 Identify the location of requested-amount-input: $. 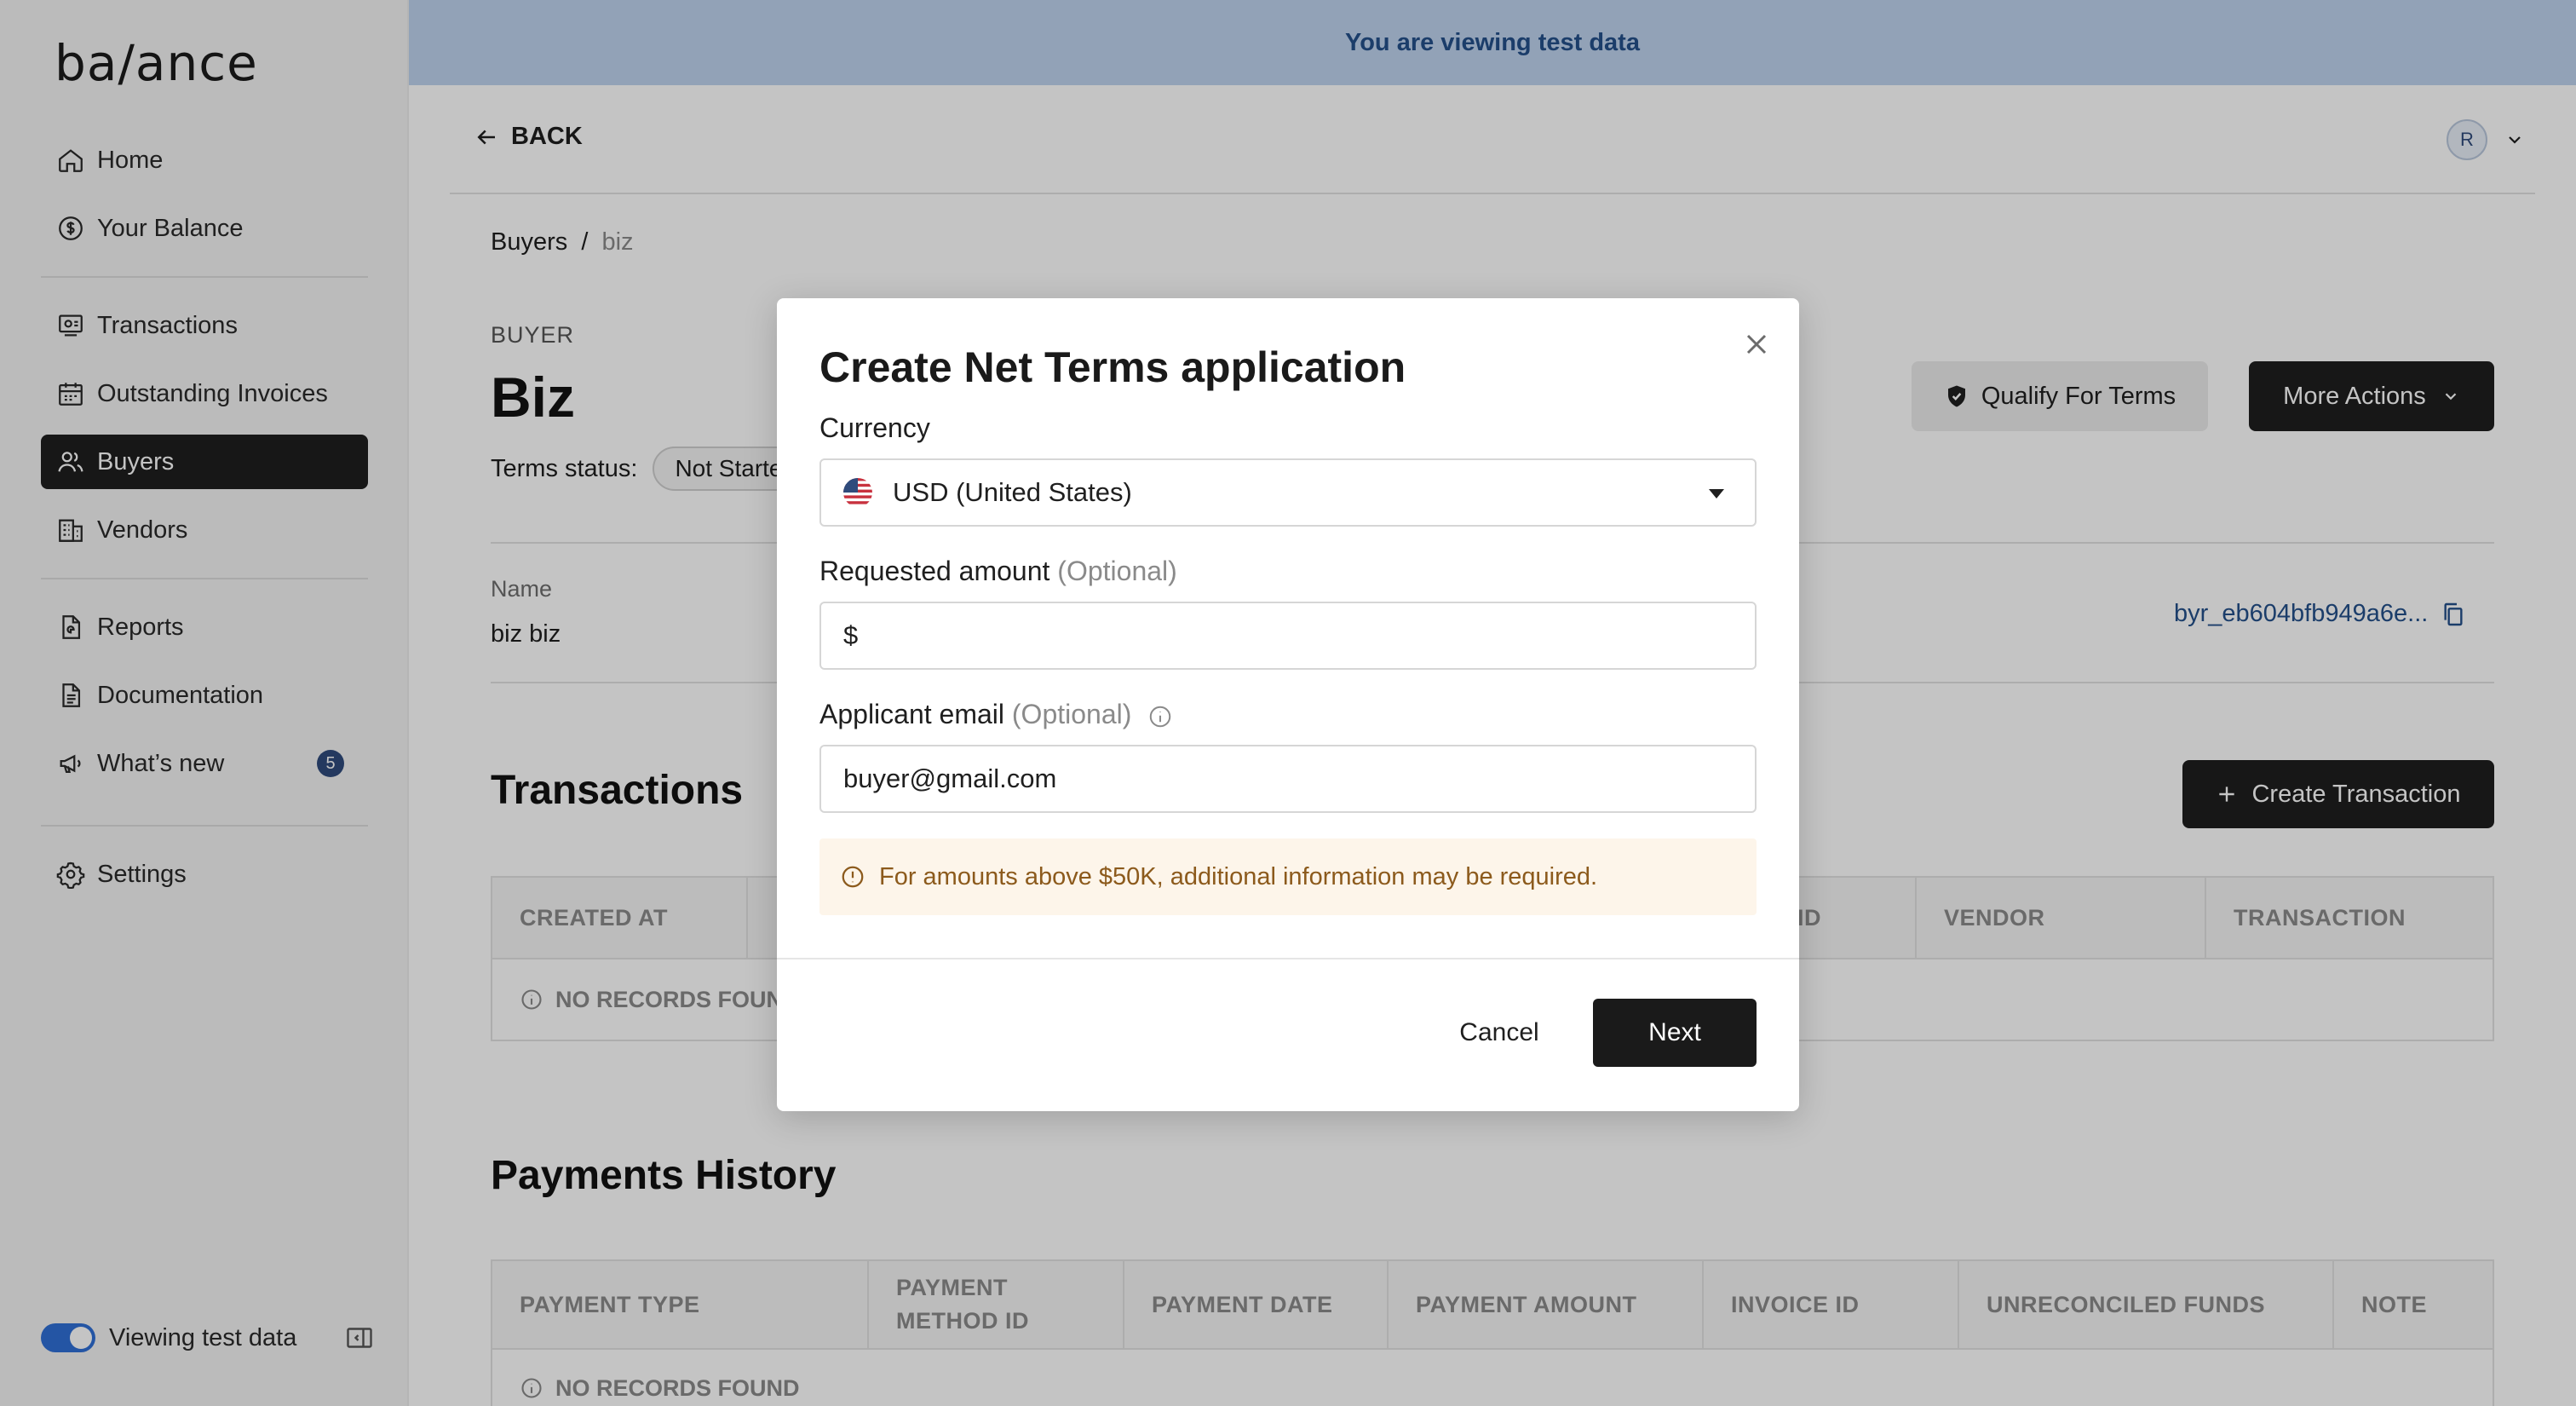
(1288, 636).